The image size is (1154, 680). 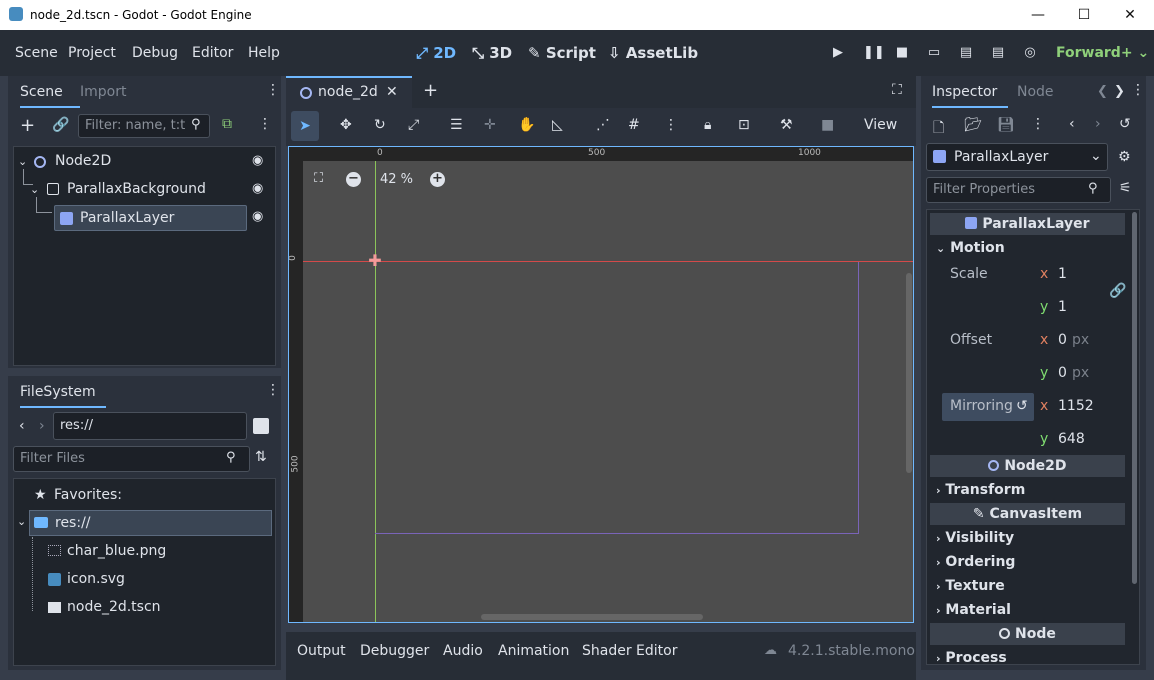 I want to click on mirroring-y-field: 648, so click(x=1071, y=439).